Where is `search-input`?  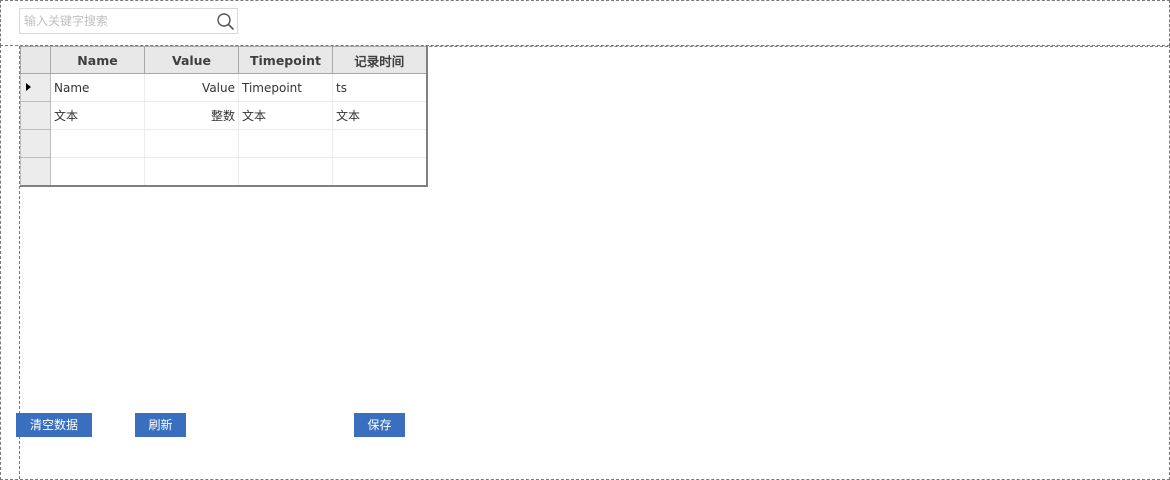 search-input is located at coordinates (117, 21).